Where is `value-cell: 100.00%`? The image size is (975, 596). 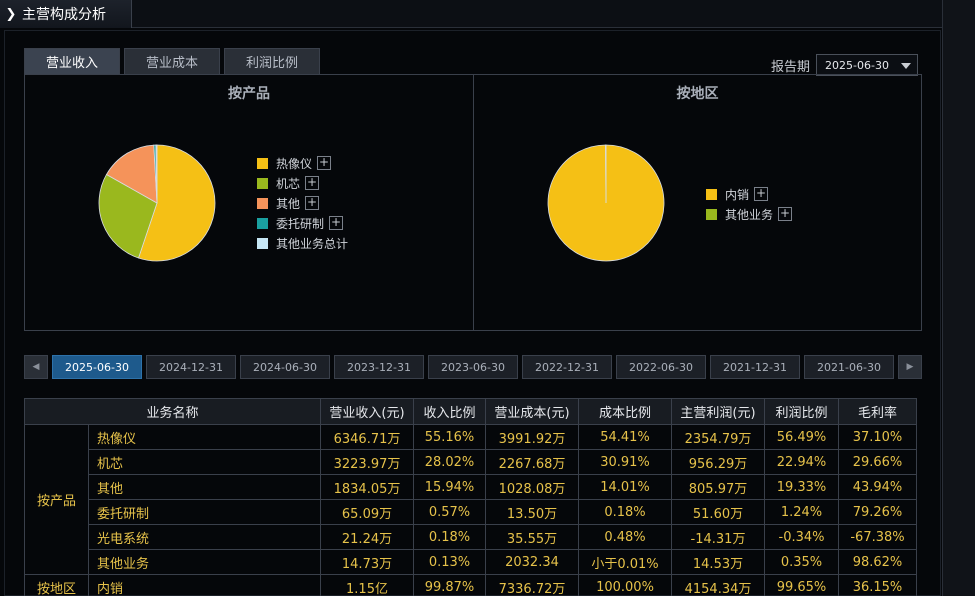
value-cell: 100.00% is located at coordinates (625, 585).